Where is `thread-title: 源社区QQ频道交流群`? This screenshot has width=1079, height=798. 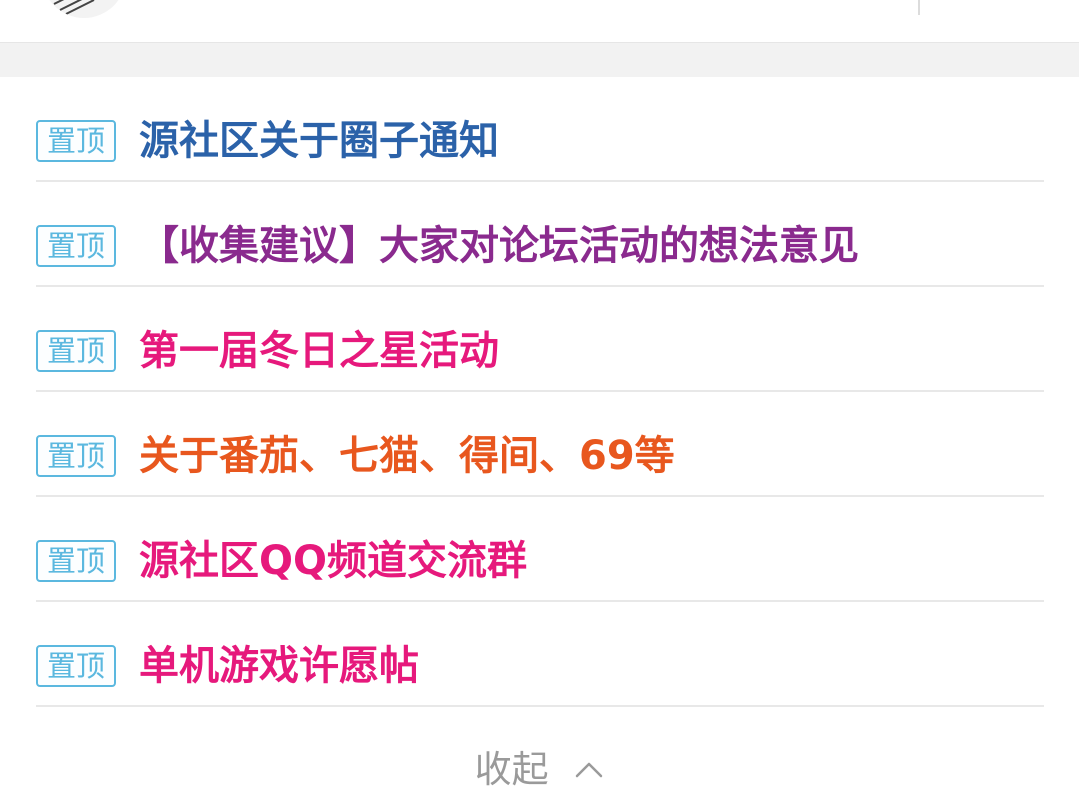 thread-title: 源社区QQ频道交流群 is located at coordinates (333, 561).